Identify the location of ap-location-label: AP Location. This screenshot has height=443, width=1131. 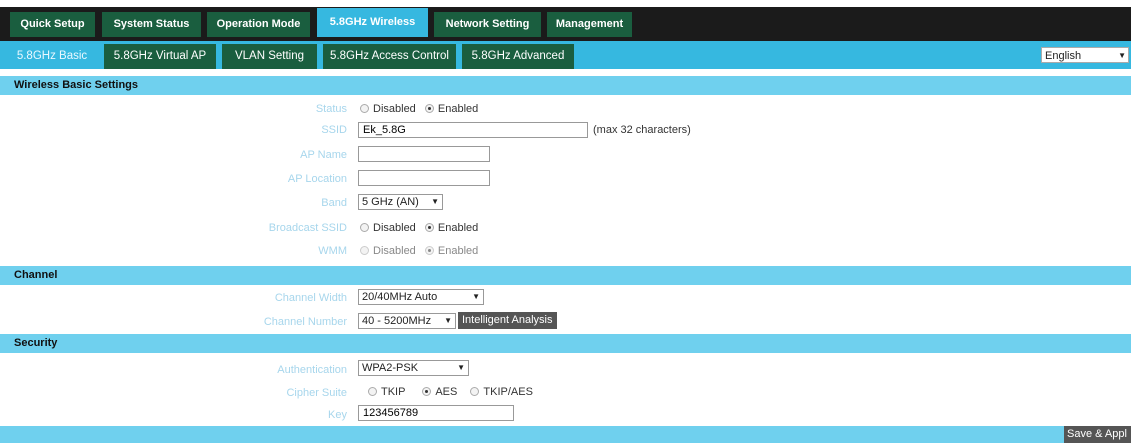
(317, 179).